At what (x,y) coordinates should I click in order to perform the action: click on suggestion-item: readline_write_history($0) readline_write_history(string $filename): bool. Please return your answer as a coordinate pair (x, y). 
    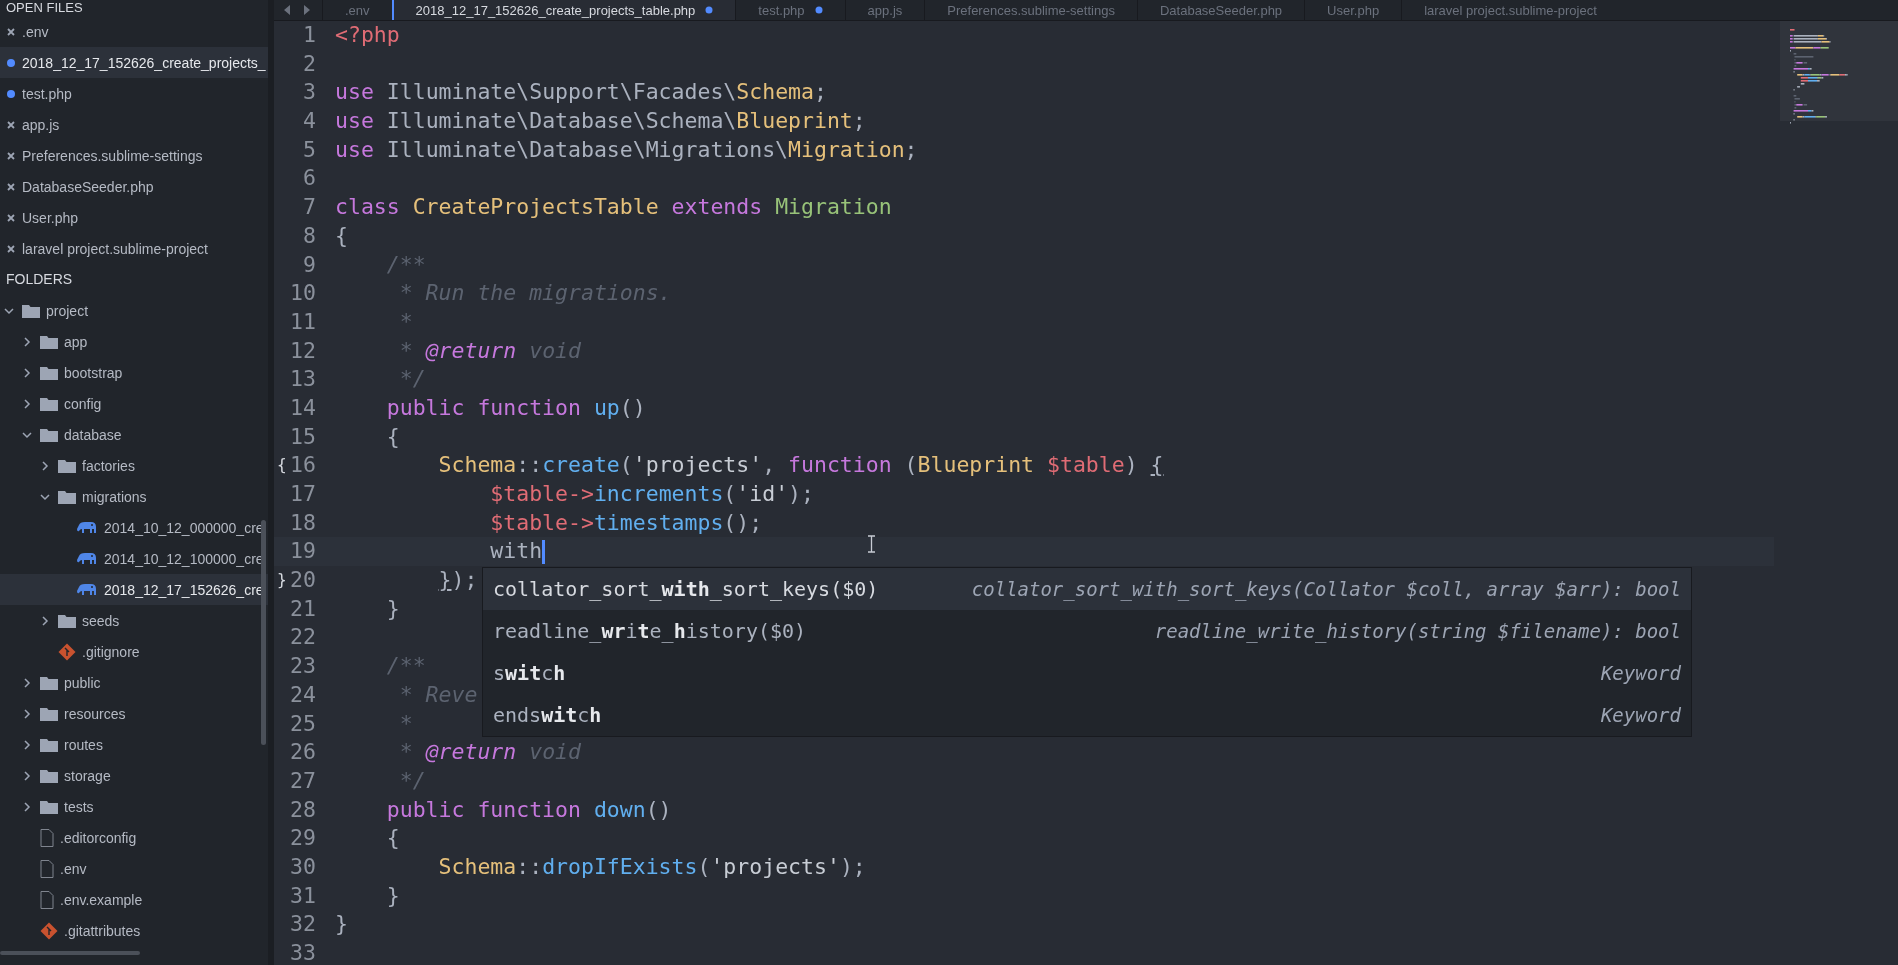
    Looking at the image, I should click on (1087, 631).